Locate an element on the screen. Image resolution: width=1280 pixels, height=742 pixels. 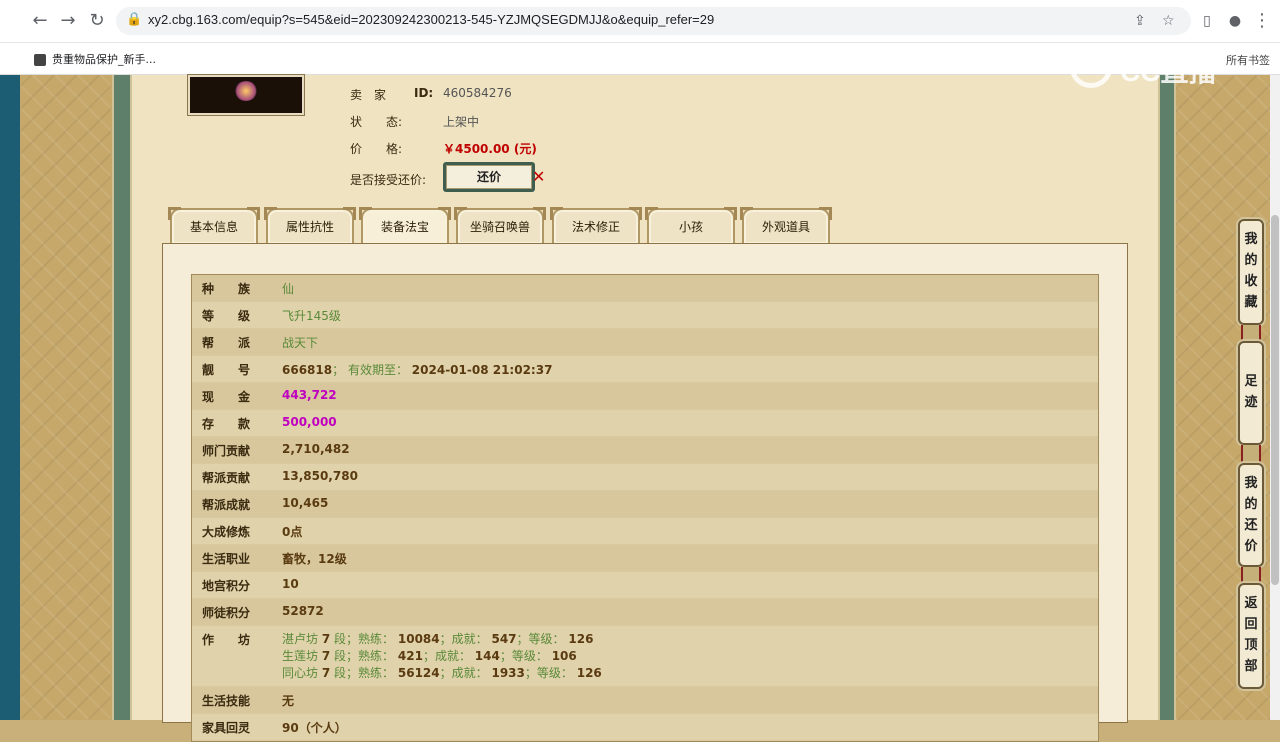
table-row: 师门贡献 2,710,482 is located at coordinates (645, 450).